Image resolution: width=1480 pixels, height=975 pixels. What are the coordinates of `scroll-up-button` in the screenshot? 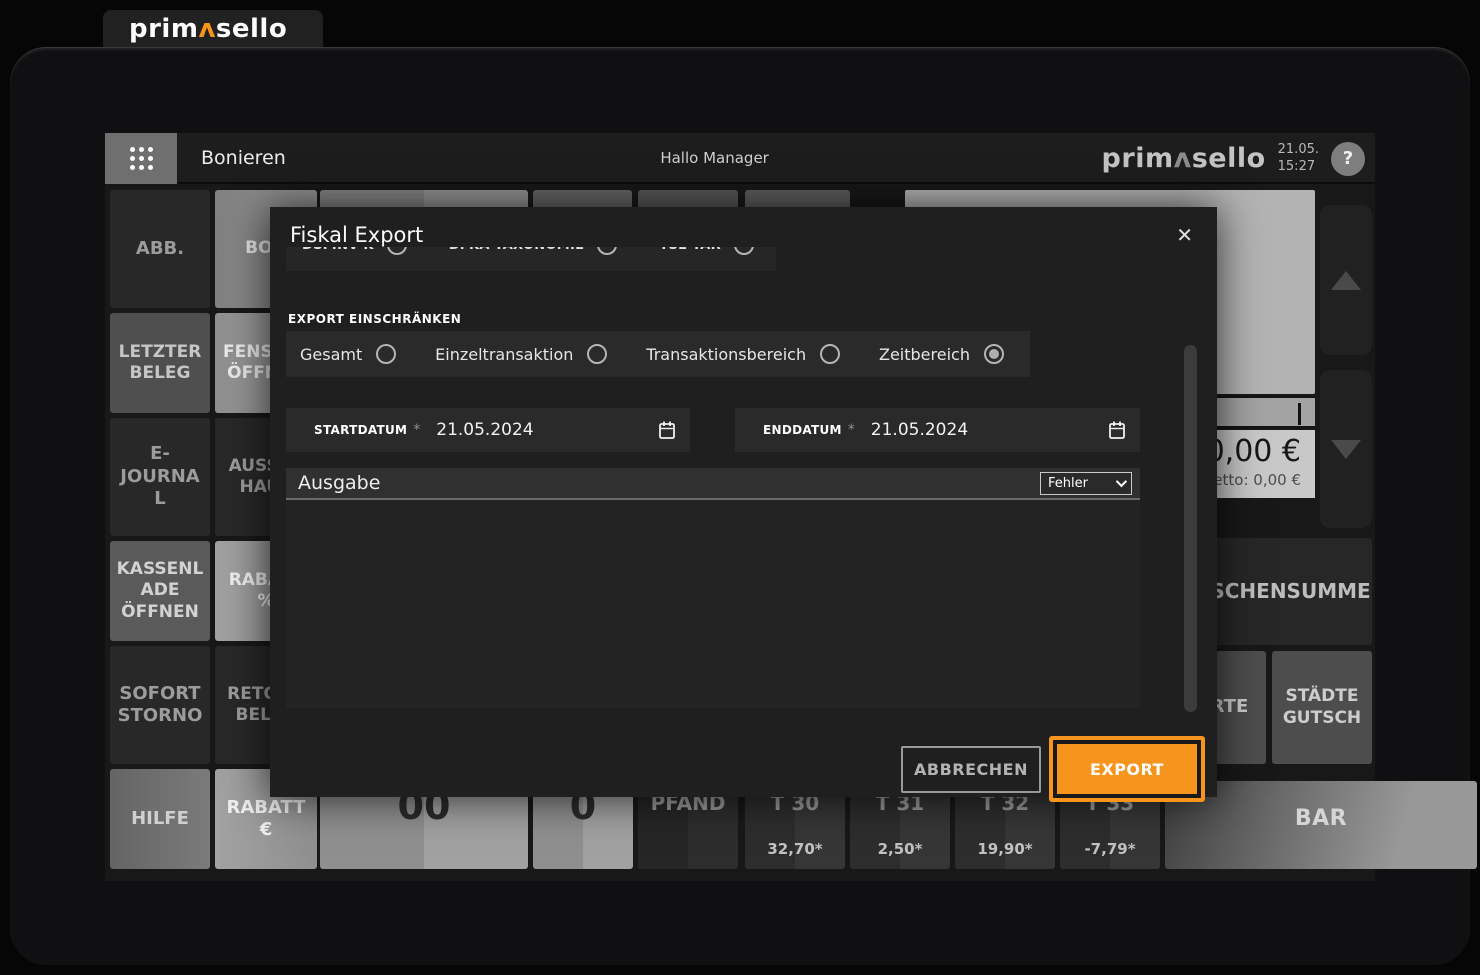 It's located at (1346, 280).